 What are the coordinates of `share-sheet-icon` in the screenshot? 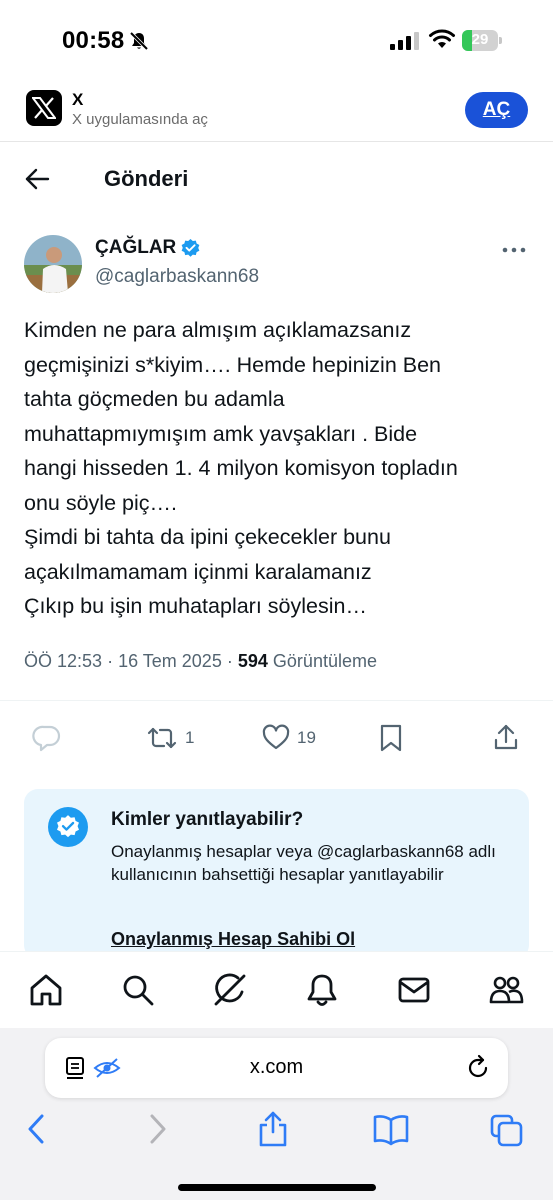 It's located at (273, 1129).